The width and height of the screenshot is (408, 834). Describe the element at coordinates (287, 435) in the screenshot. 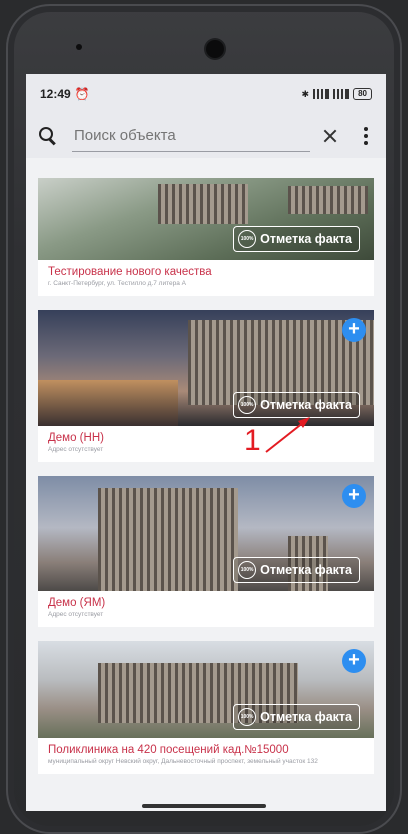

I see `annotation-arrow-icon` at that location.